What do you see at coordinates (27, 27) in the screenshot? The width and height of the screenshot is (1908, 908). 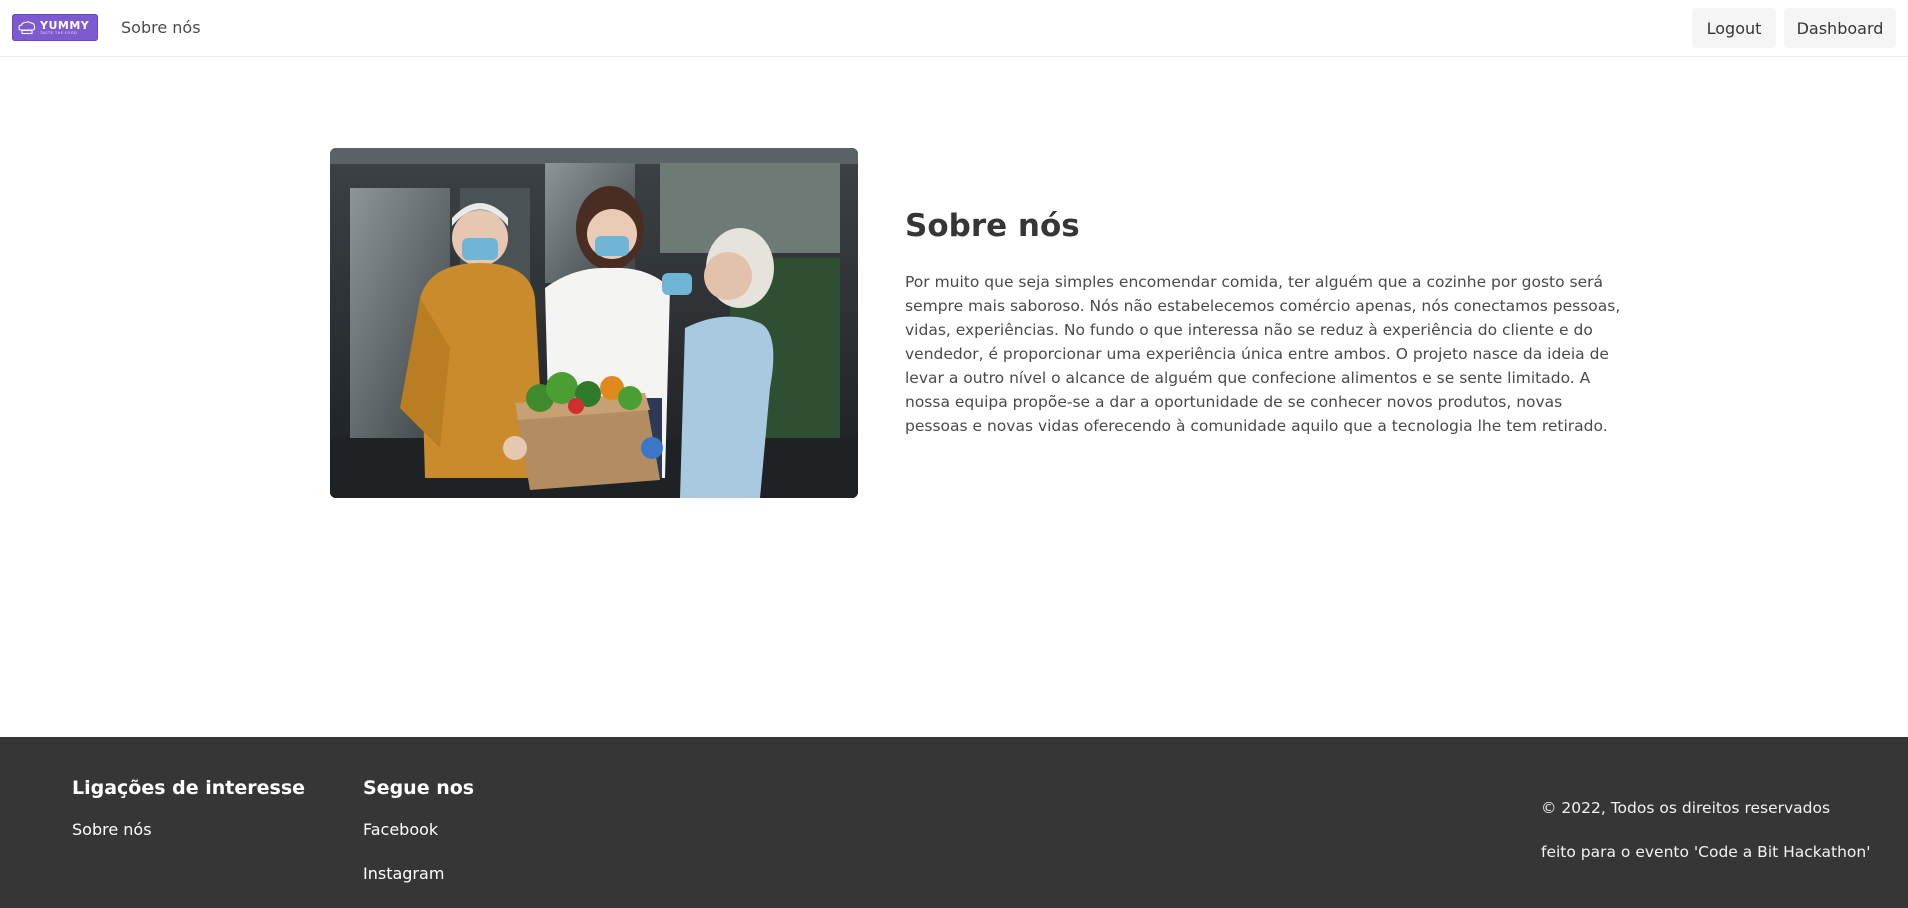 I see `chef-hat-icon` at bounding box center [27, 27].